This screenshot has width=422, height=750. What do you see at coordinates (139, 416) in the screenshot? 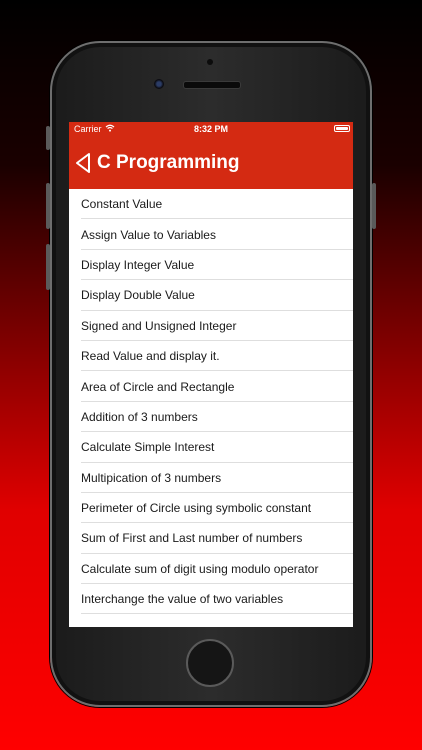
I see `list-item-label: Addition of 3 numbers` at bounding box center [139, 416].